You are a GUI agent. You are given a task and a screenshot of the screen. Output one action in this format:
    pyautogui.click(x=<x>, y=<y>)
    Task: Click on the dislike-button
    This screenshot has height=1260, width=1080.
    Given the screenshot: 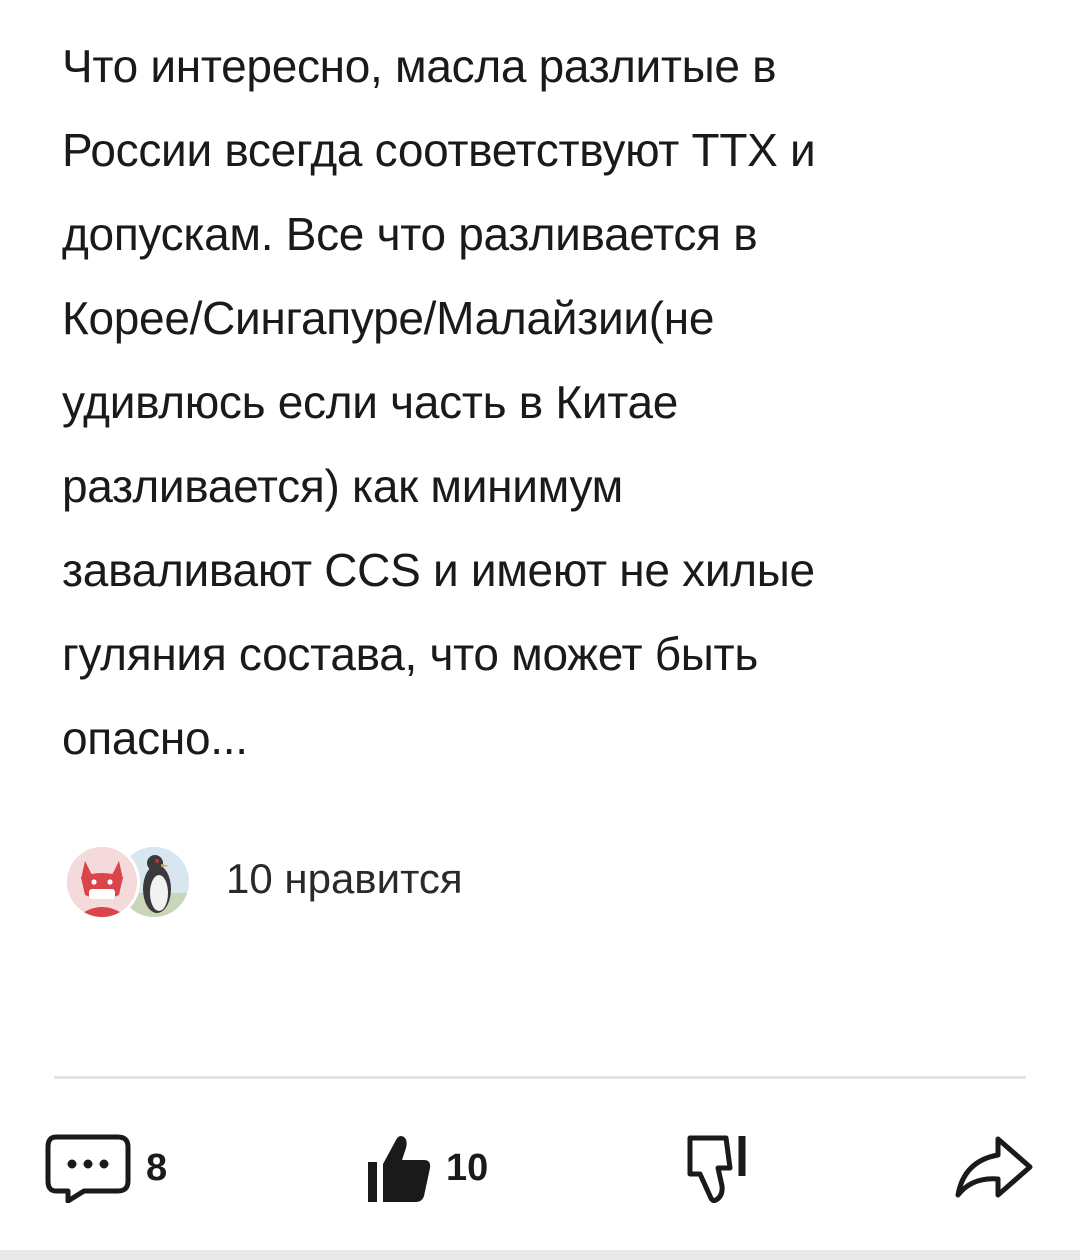 What is the action you would take?
    pyautogui.click(x=718, y=1168)
    